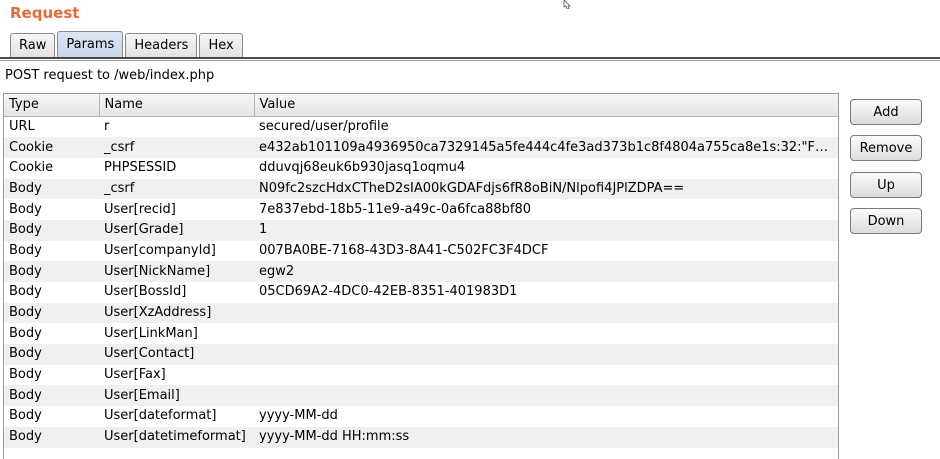  What do you see at coordinates (546, 271) in the screenshot?
I see `cell-value: egw2` at bounding box center [546, 271].